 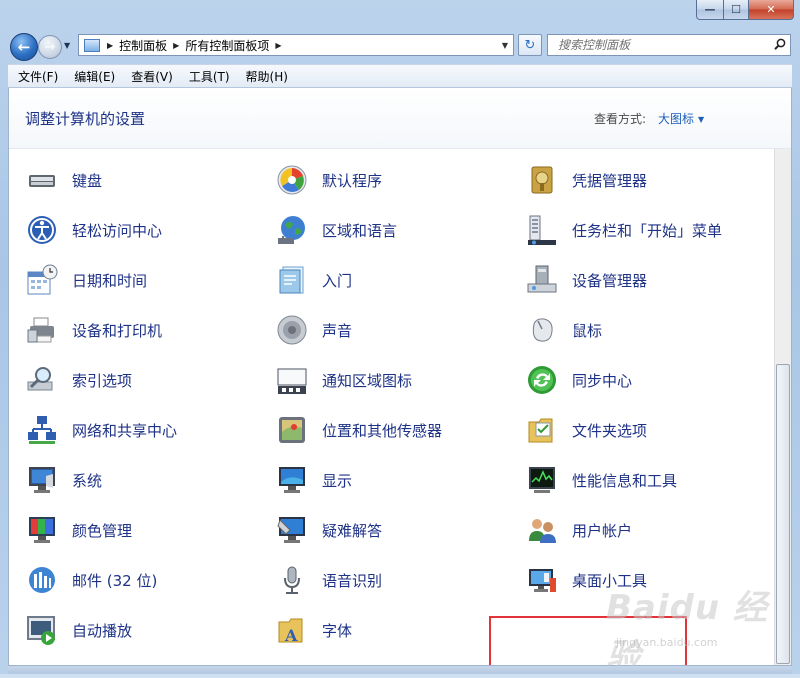 I want to click on date-time-icon, so click(x=42, y=280).